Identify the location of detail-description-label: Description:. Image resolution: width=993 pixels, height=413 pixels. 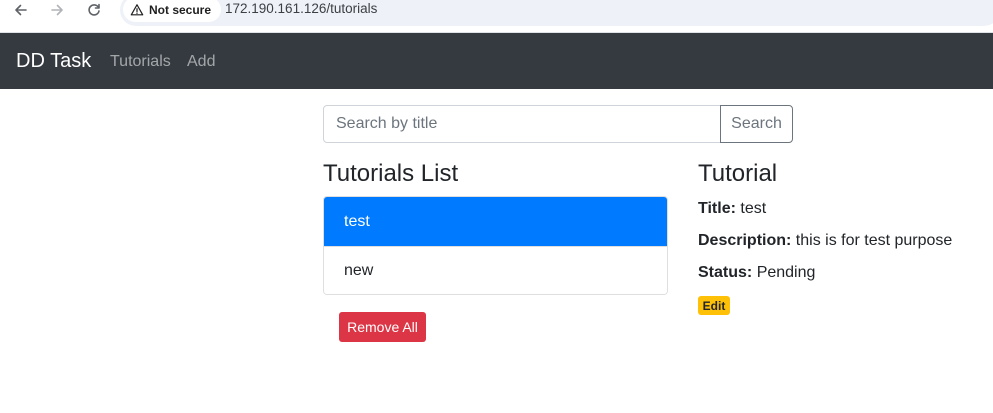
(745, 240).